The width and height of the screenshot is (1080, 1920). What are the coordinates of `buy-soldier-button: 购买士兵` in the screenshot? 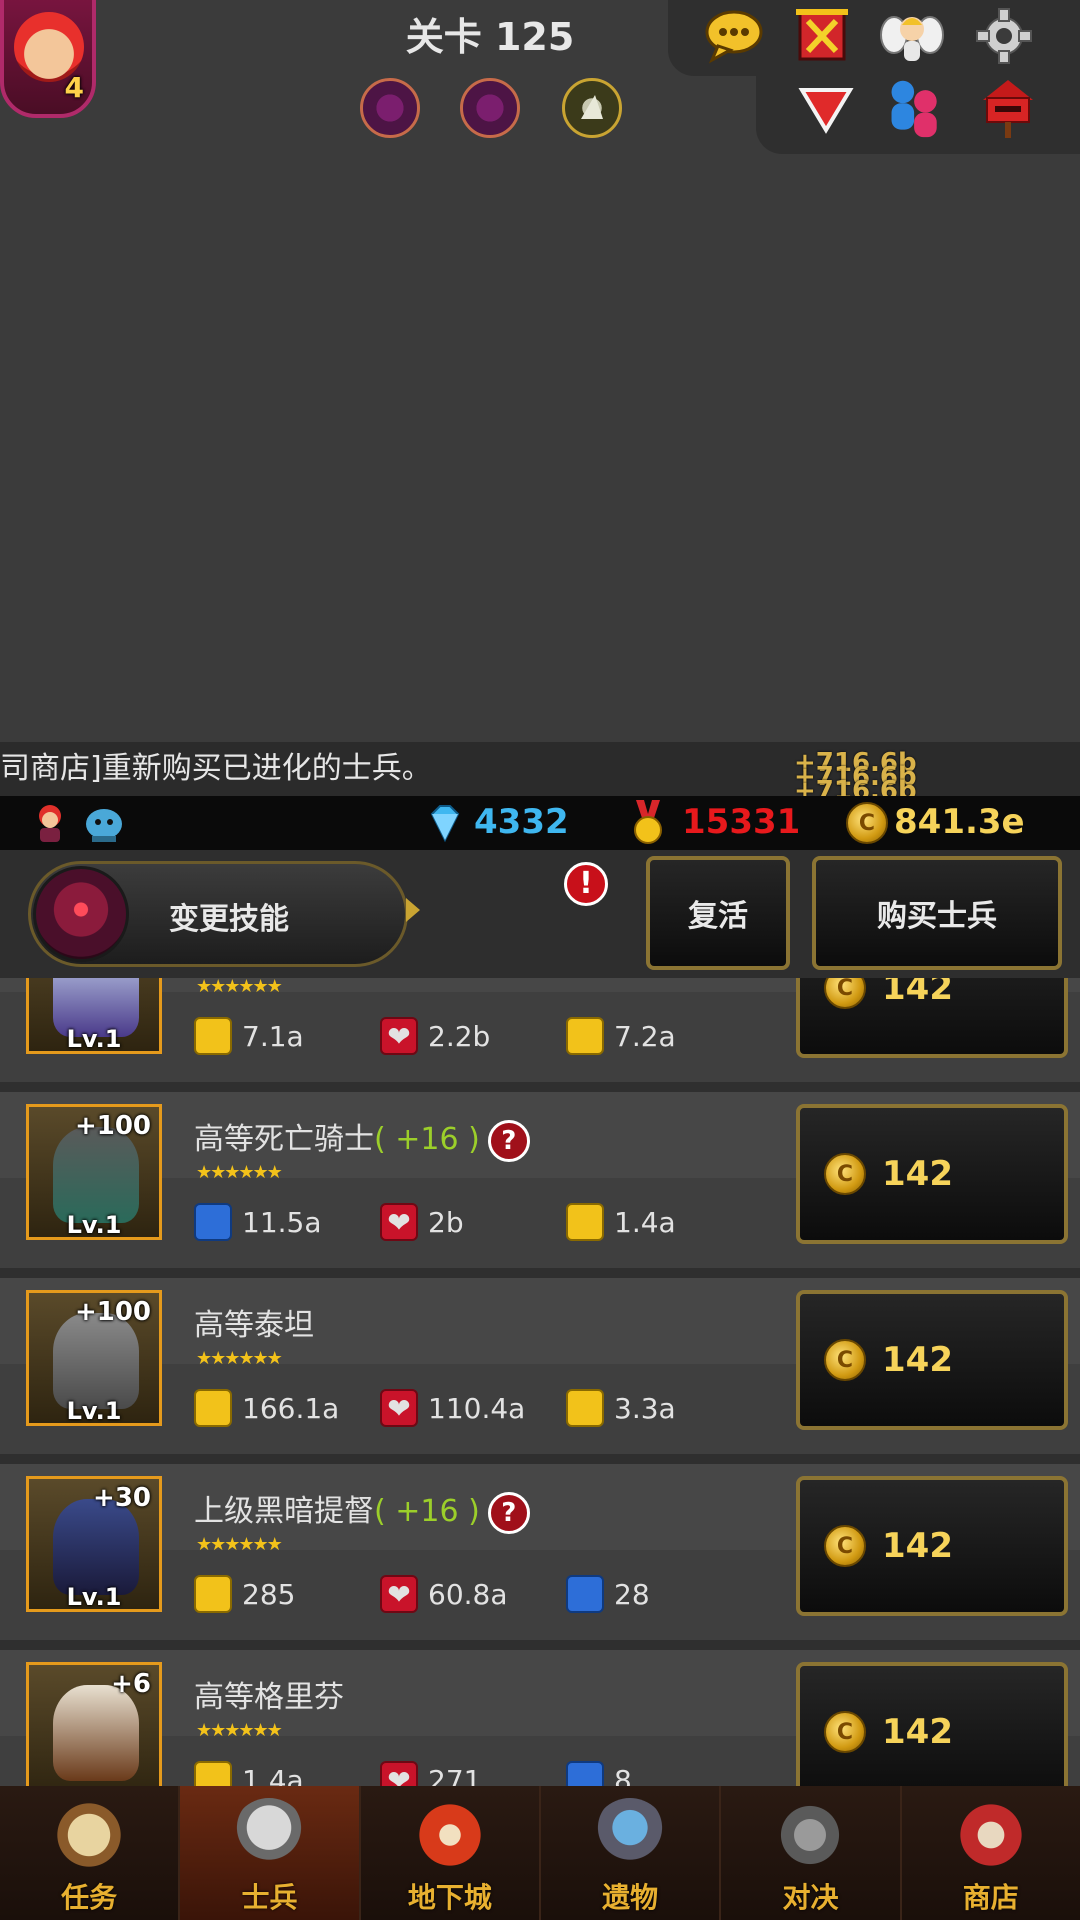 It's located at (937, 913).